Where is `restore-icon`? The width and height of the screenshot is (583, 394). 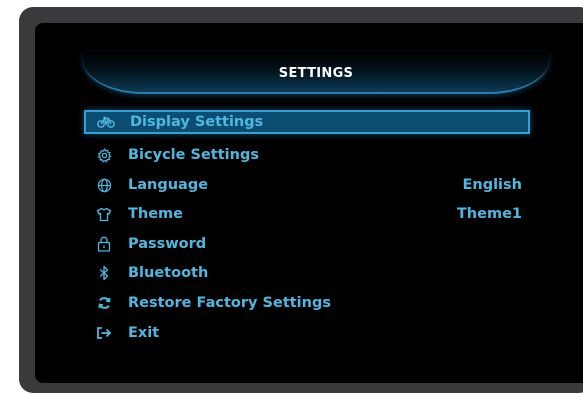
restore-icon is located at coordinates (104, 303).